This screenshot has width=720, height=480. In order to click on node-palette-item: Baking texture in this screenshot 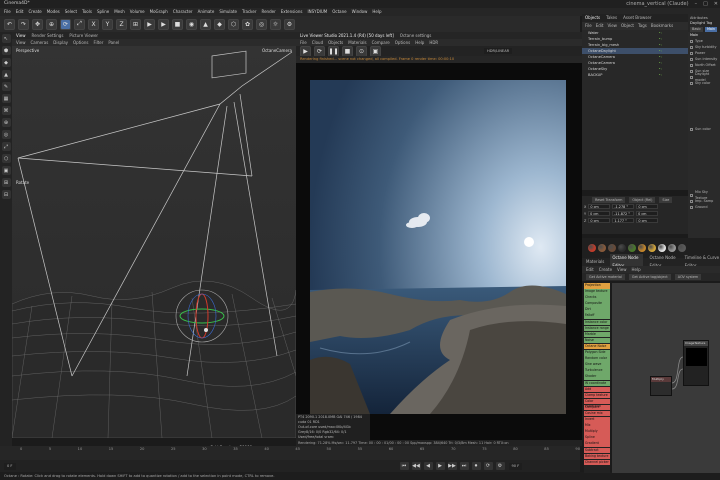, I will do `click(597, 456)`.